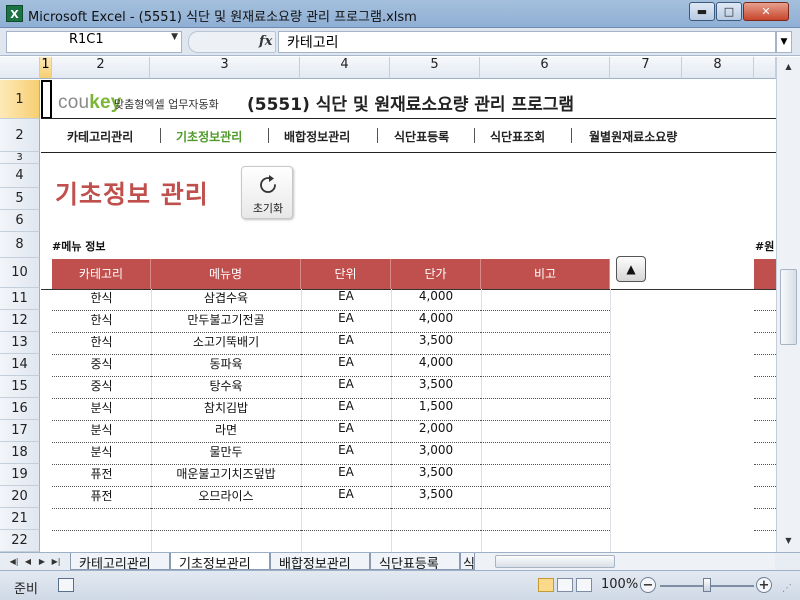  Describe the element at coordinates (648, 585) in the screenshot. I see `zoom-out-icon: −` at that location.